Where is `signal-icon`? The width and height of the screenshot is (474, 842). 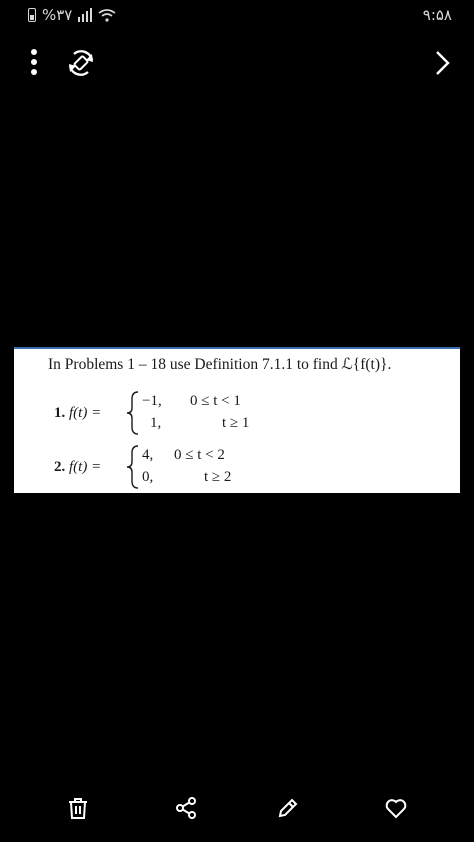 signal-icon is located at coordinates (85, 15).